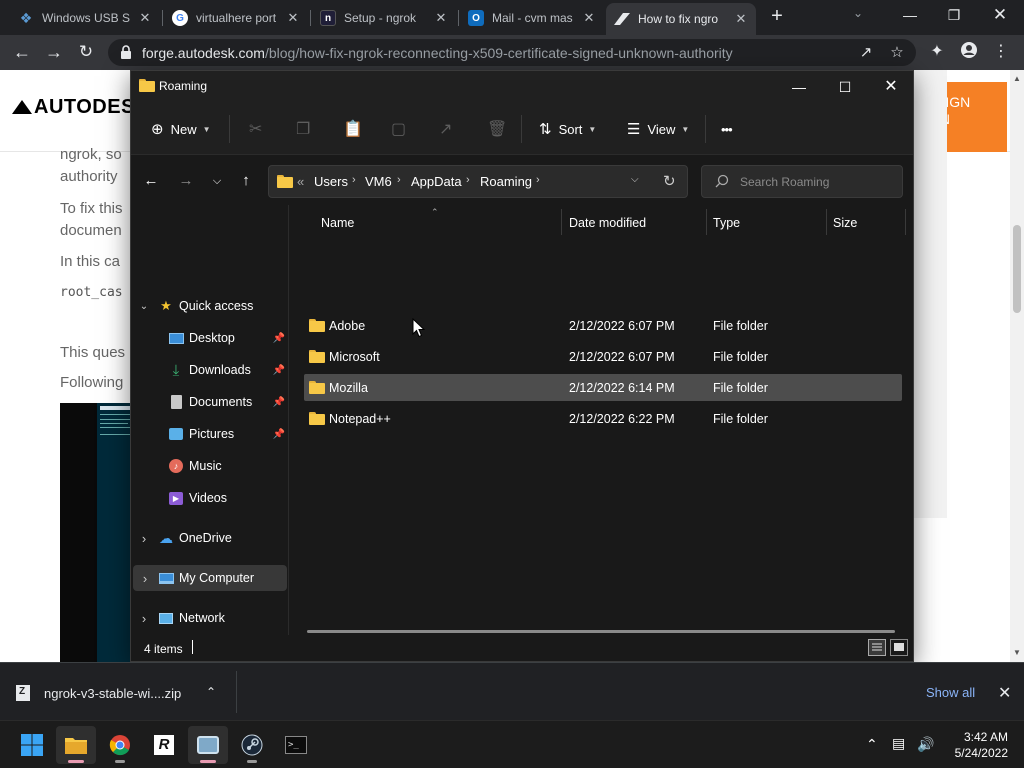  I want to click on bookmark-star-icon: ☆, so click(897, 53).